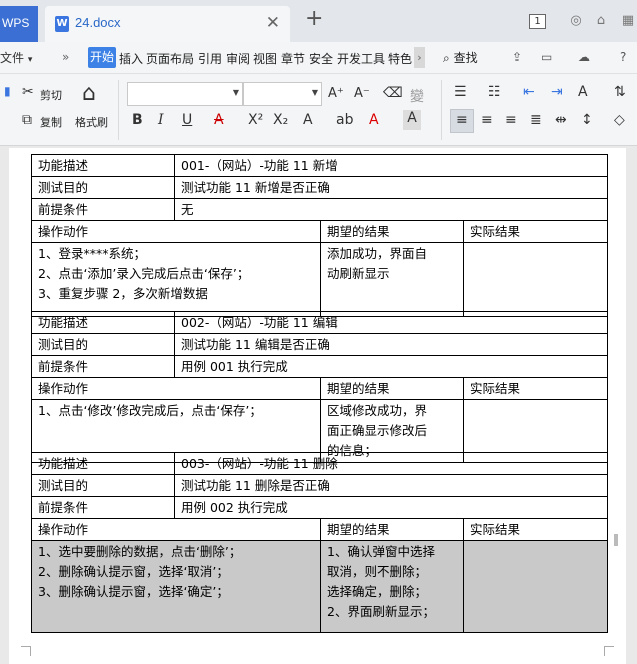  I want to click on format-painter-icon: ⌂, so click(89, 93).